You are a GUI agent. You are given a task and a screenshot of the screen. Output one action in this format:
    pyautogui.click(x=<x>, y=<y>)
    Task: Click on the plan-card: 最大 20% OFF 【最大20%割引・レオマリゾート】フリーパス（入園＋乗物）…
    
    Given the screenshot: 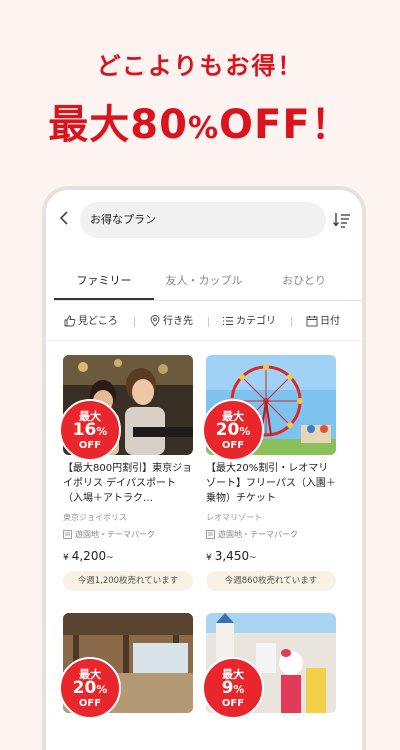 What is the action you would take?
    pyautogui.click(x=269, y=473)
    